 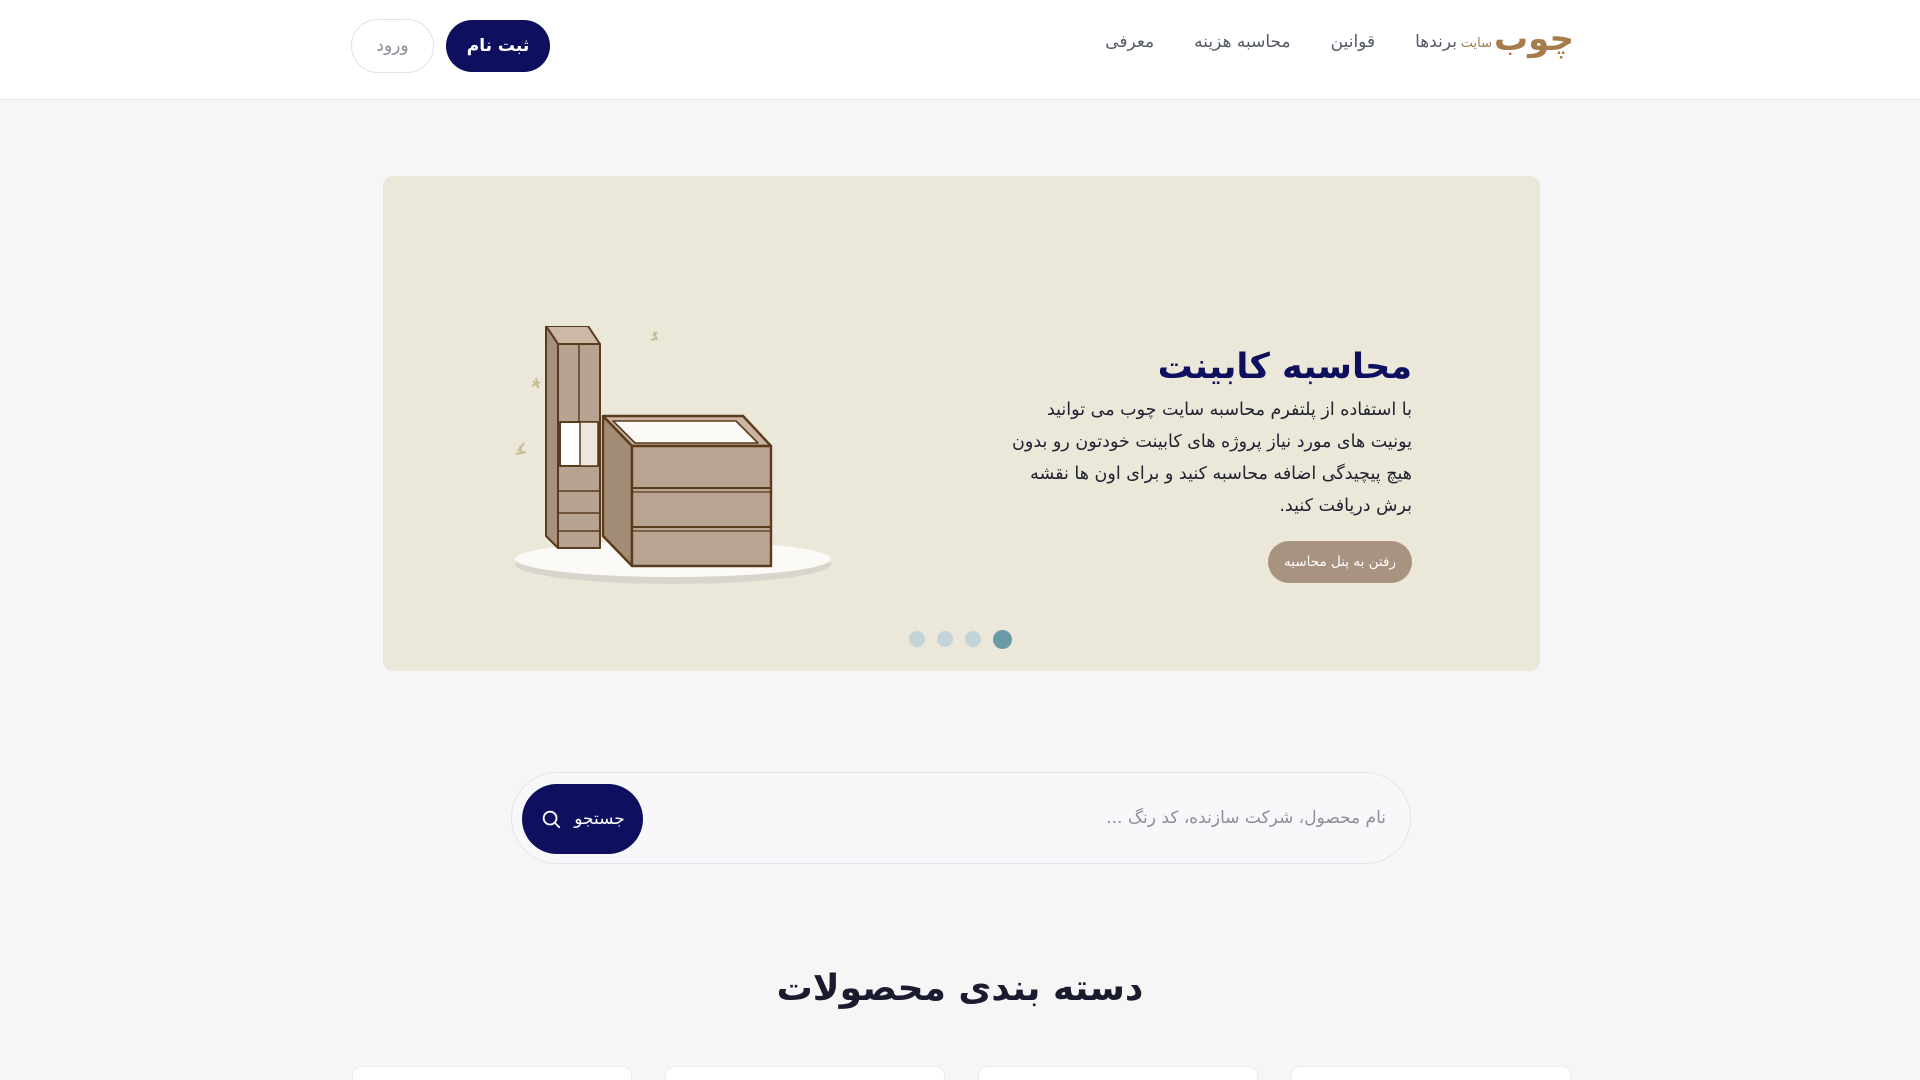 What do you see at coordinates (673, 455) in the screenshot?
I see `cabinet-illustration` at bounding box center [673, 455].